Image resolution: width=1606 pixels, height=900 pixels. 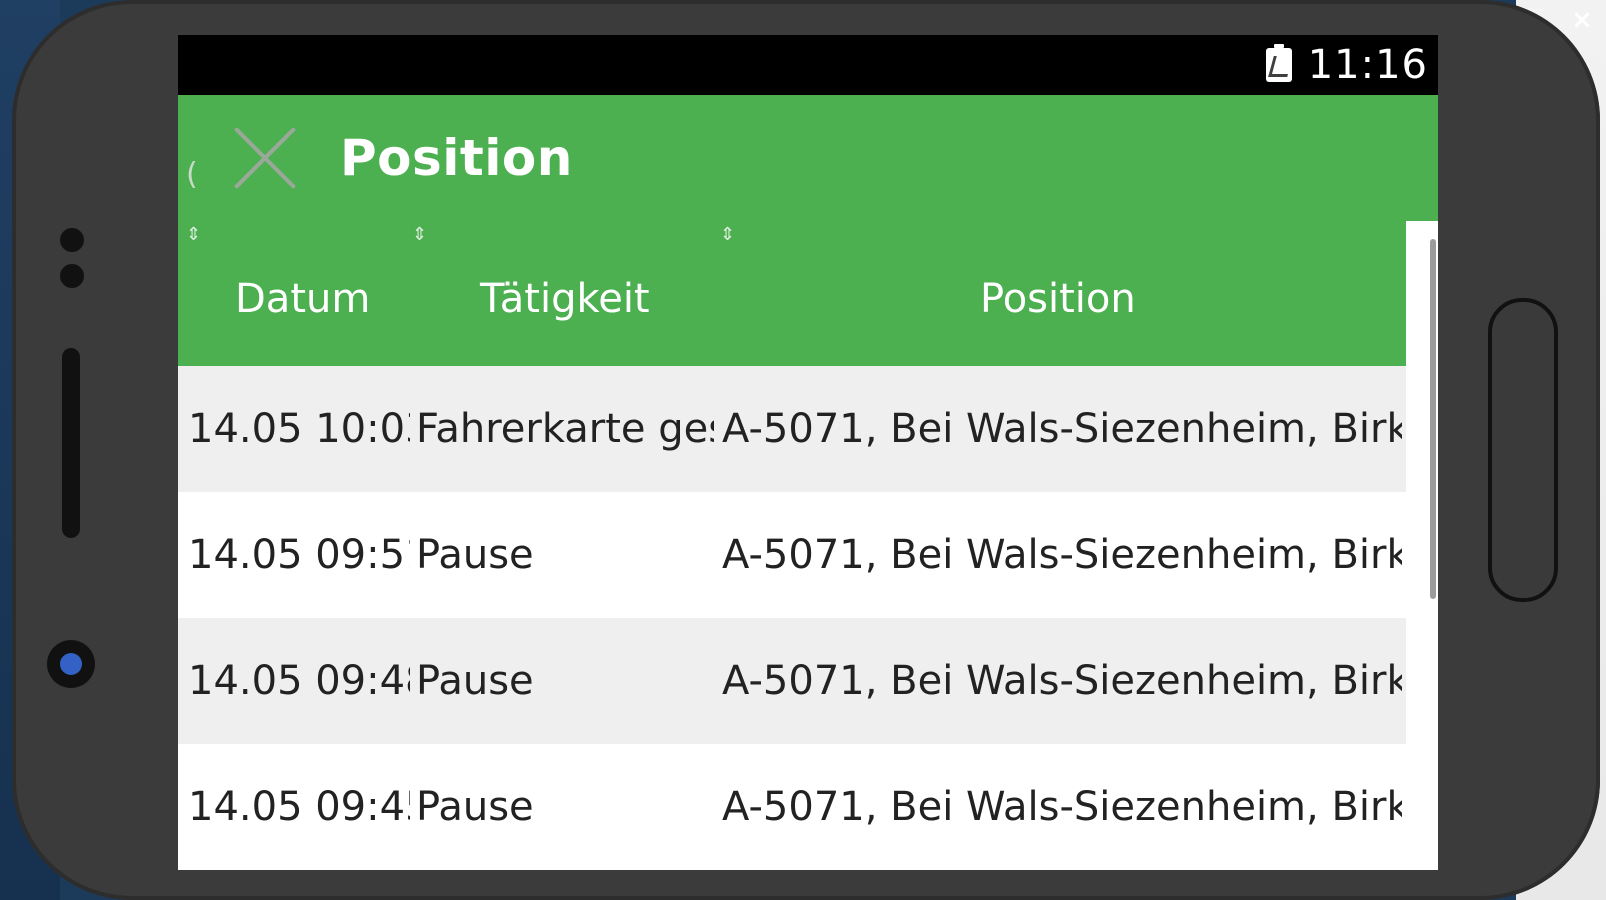 I want to click on scrollbar-thumb, so click(x=1433, y=419).